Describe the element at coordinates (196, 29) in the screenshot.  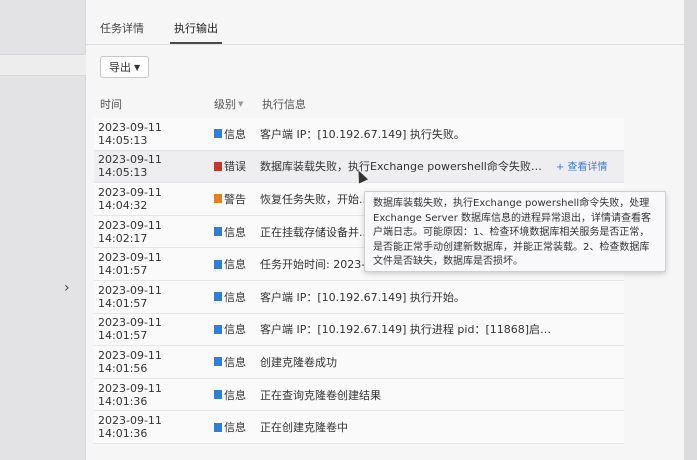
I see `tab-execution-output: 执行输出` at that location.